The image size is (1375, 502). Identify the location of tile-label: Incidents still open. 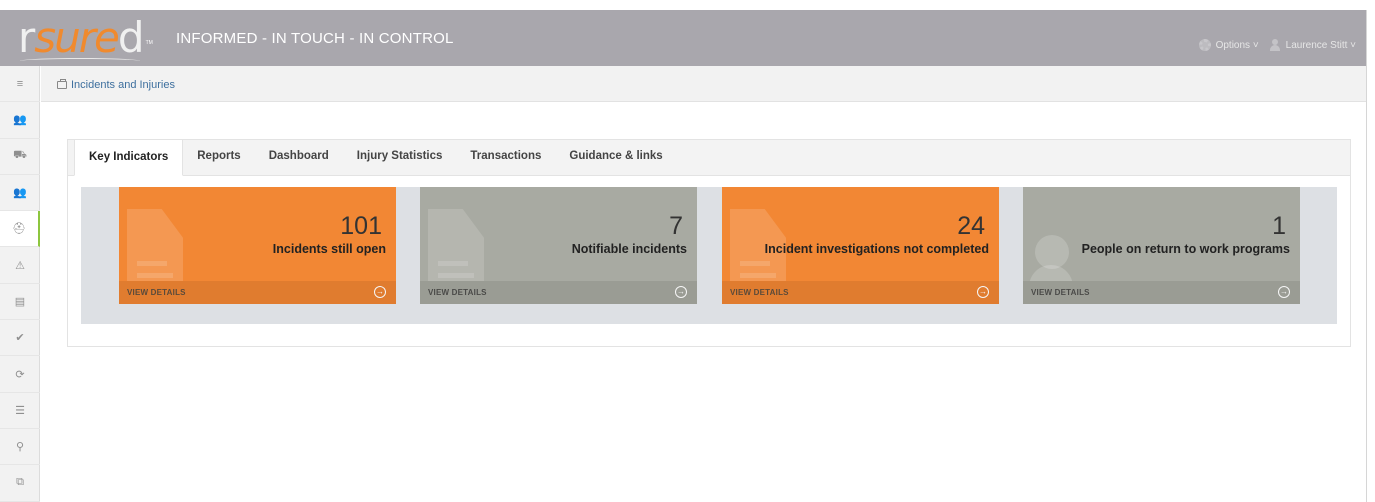
(329, 249).